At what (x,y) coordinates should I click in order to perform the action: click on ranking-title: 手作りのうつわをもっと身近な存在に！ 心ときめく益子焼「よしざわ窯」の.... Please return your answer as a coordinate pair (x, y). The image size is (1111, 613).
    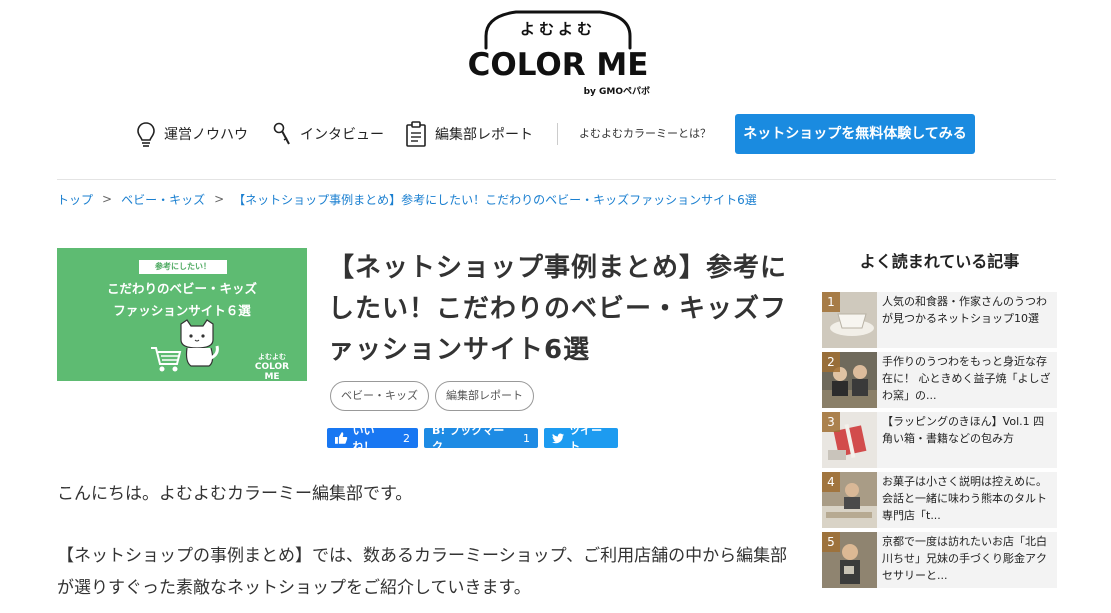
    Looking at the image, I should click on (966, 378).